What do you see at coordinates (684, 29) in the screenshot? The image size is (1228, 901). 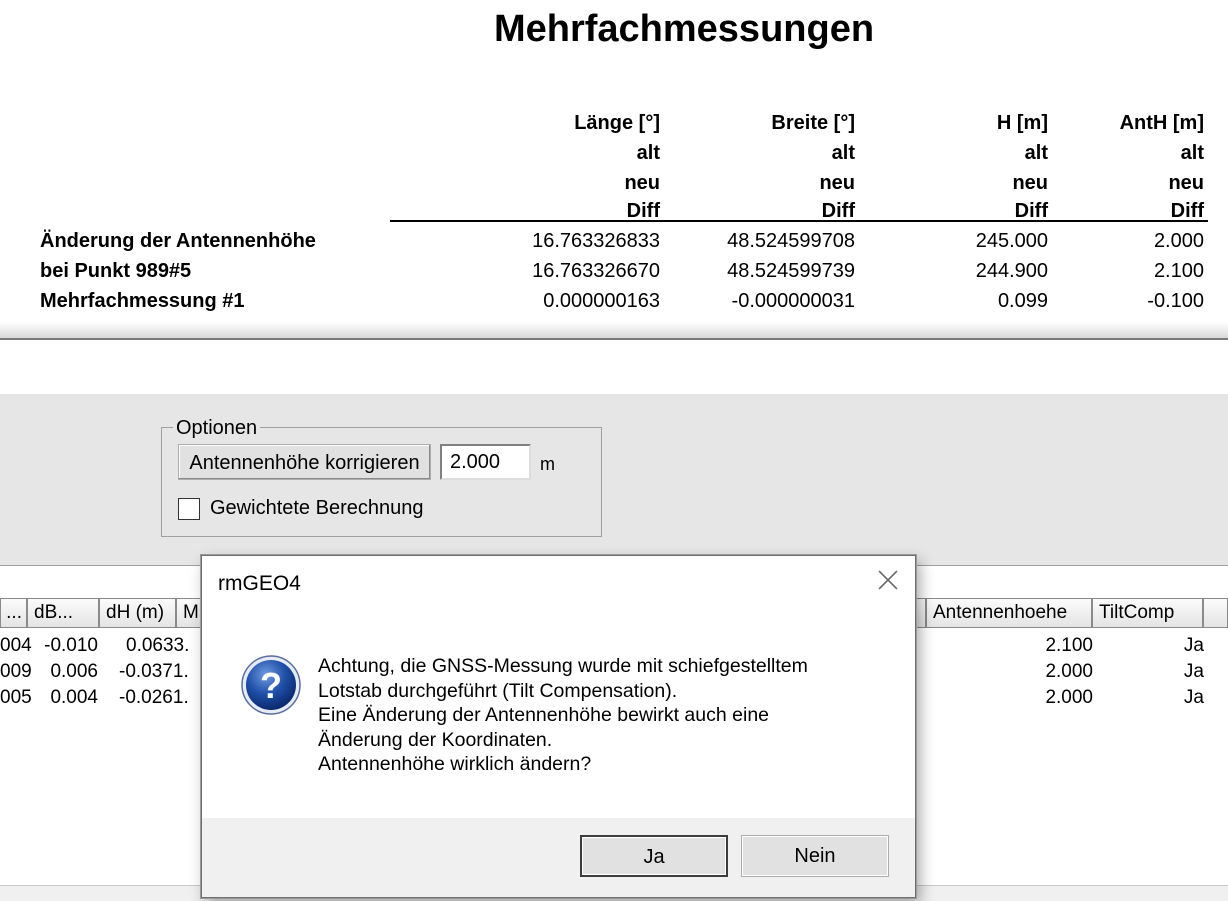 I see `report-title: Mehrfachmessungen` at bounding box center [684, 29].